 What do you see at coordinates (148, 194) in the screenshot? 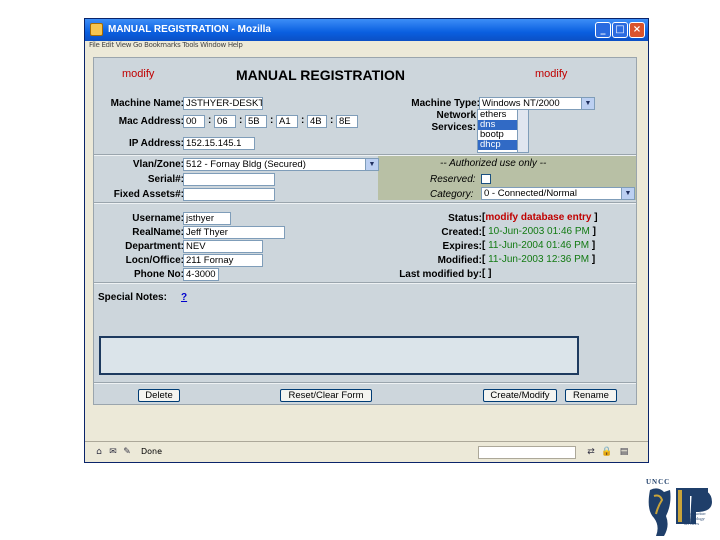
I see `fixed-assets-label: Fixed Assets#:` at bounding box center [148, 194].